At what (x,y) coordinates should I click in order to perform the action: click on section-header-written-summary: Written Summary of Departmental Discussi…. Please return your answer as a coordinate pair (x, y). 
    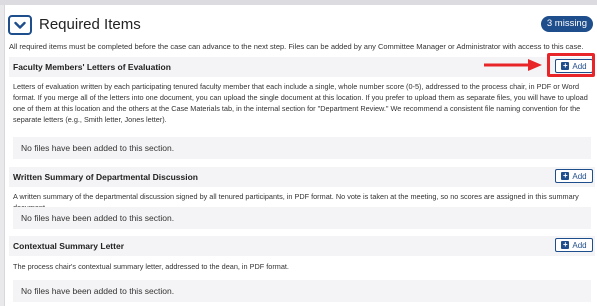
    Looking at the image, I should click on (302, 177).